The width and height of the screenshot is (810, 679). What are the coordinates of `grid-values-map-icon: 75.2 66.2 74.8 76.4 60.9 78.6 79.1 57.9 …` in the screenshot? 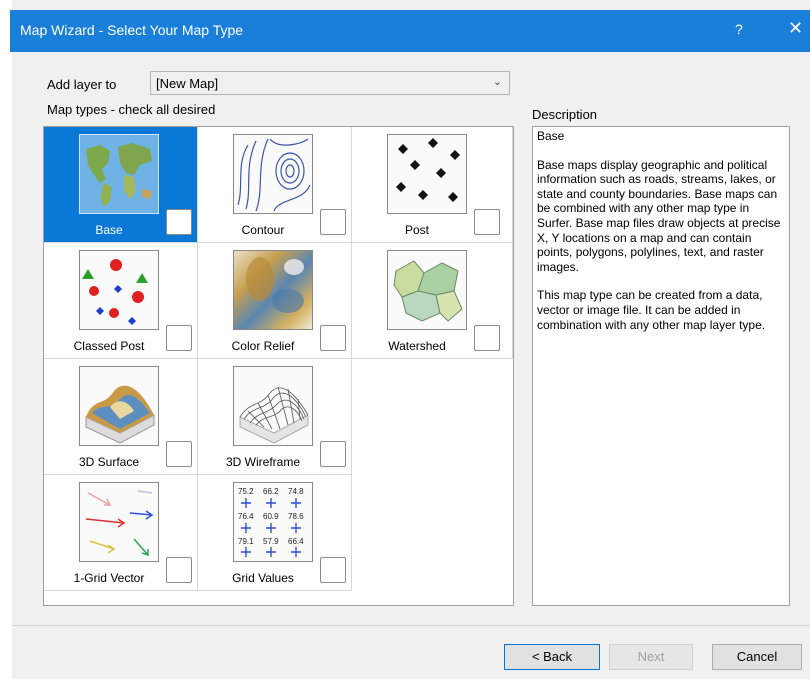 It's located at (273, 522).